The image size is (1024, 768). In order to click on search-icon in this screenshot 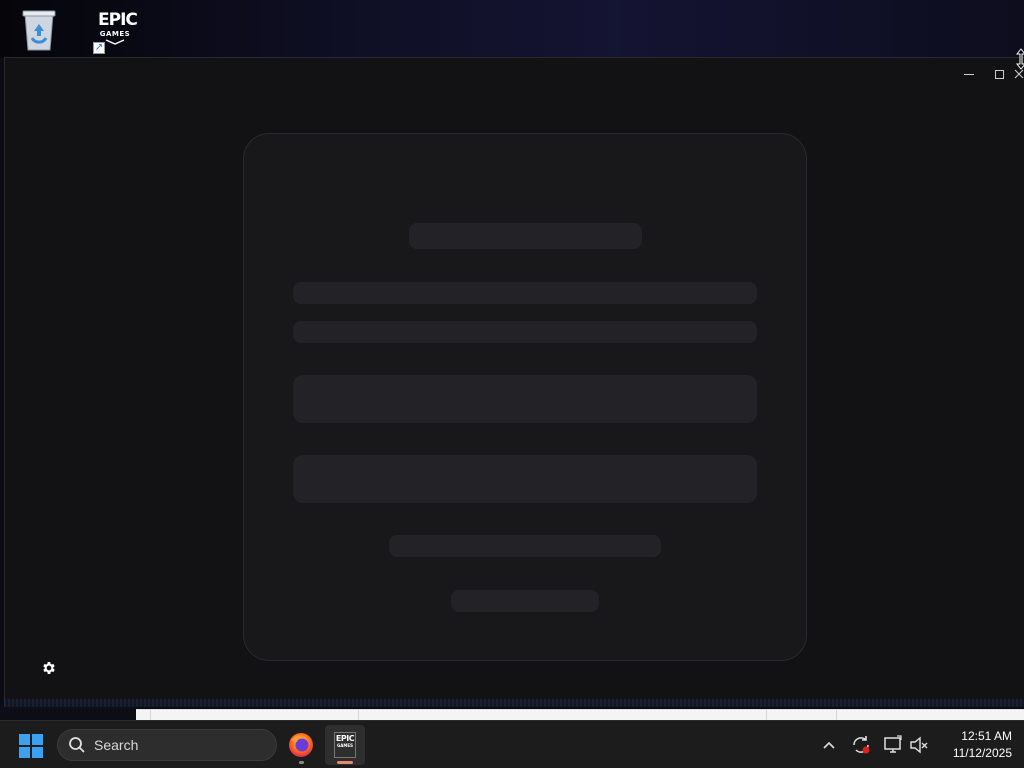, I will do `click(77, 745)`.